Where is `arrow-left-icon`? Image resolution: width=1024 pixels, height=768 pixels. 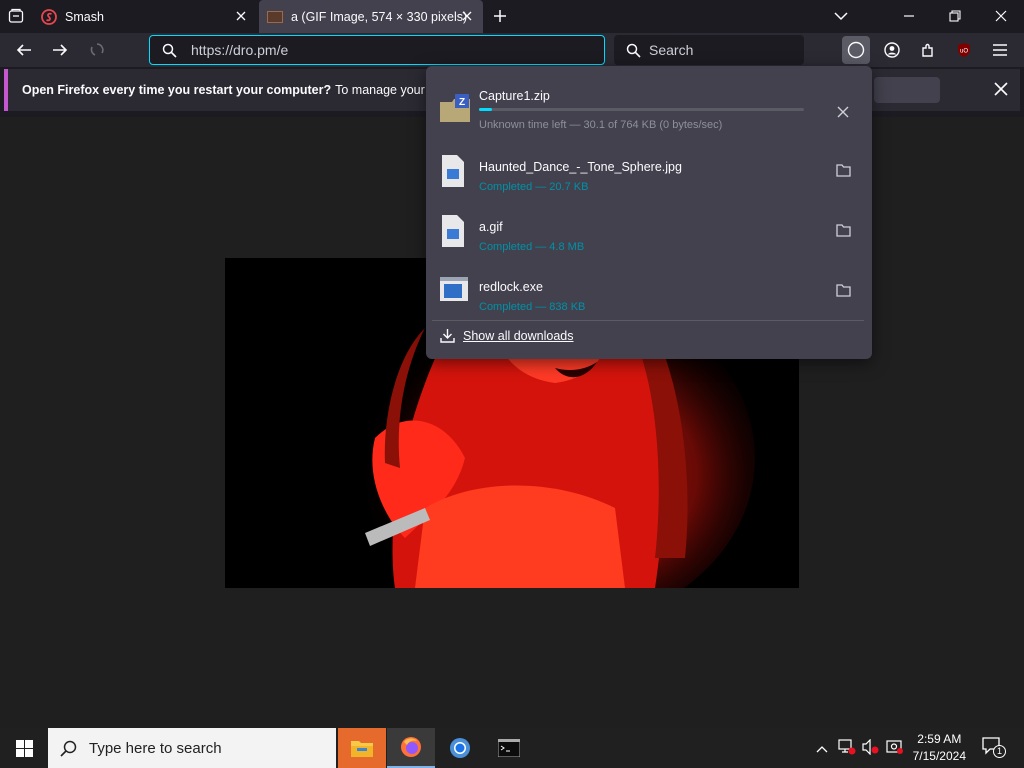
arrow-left-icon is located at coordinates (23, 50).